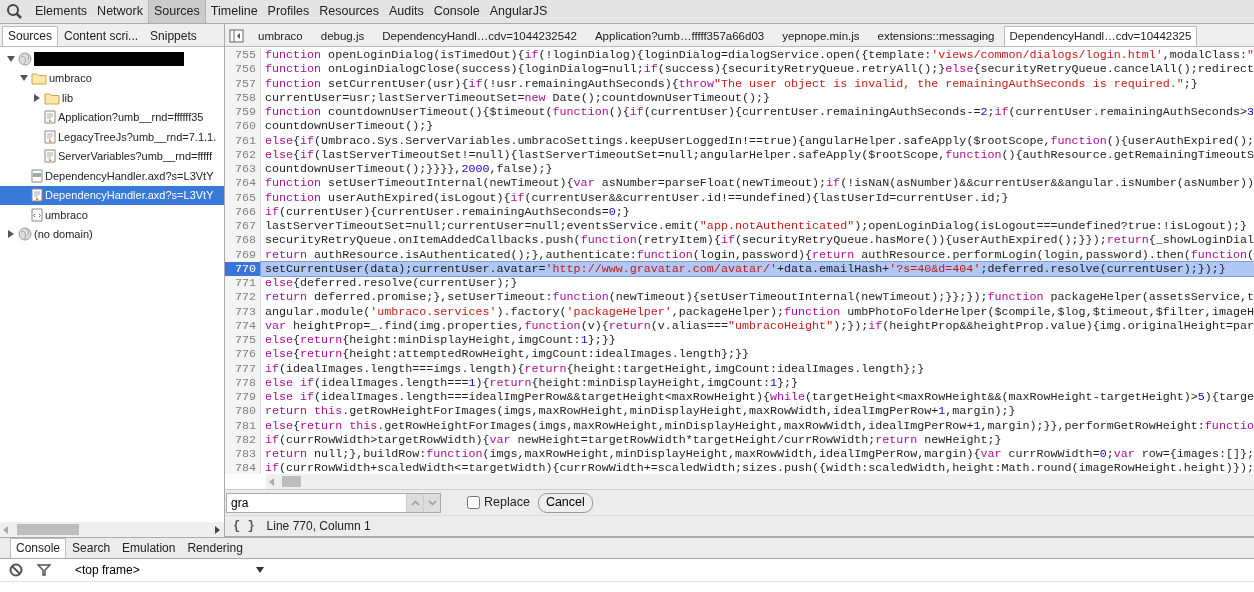  I want to click on navigator-tab: Snippets, so click(173, 36).